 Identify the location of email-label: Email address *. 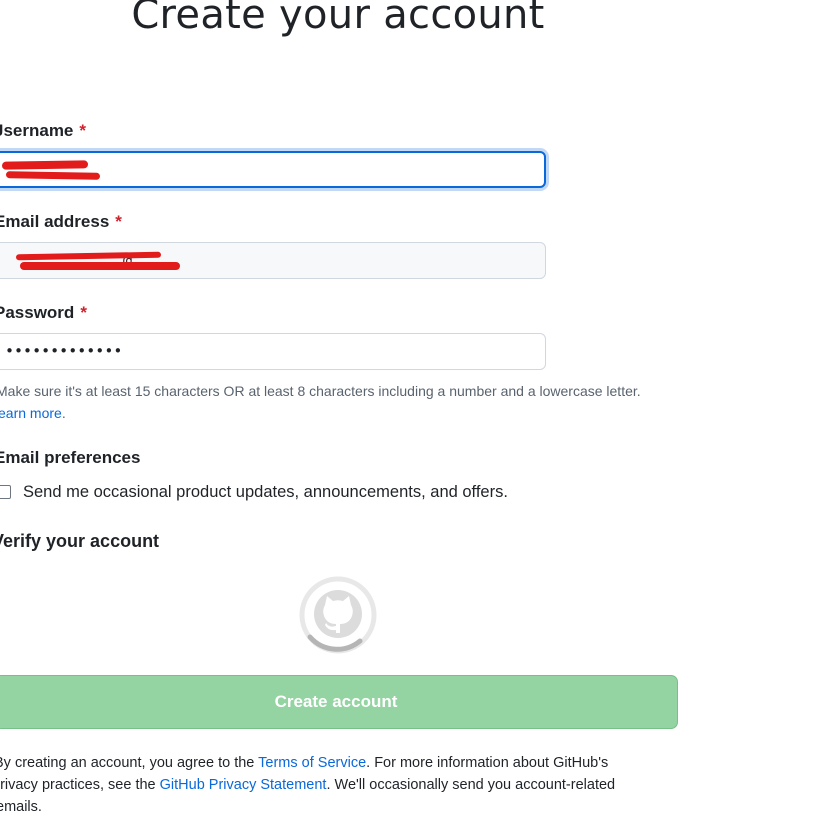
(61, 222).